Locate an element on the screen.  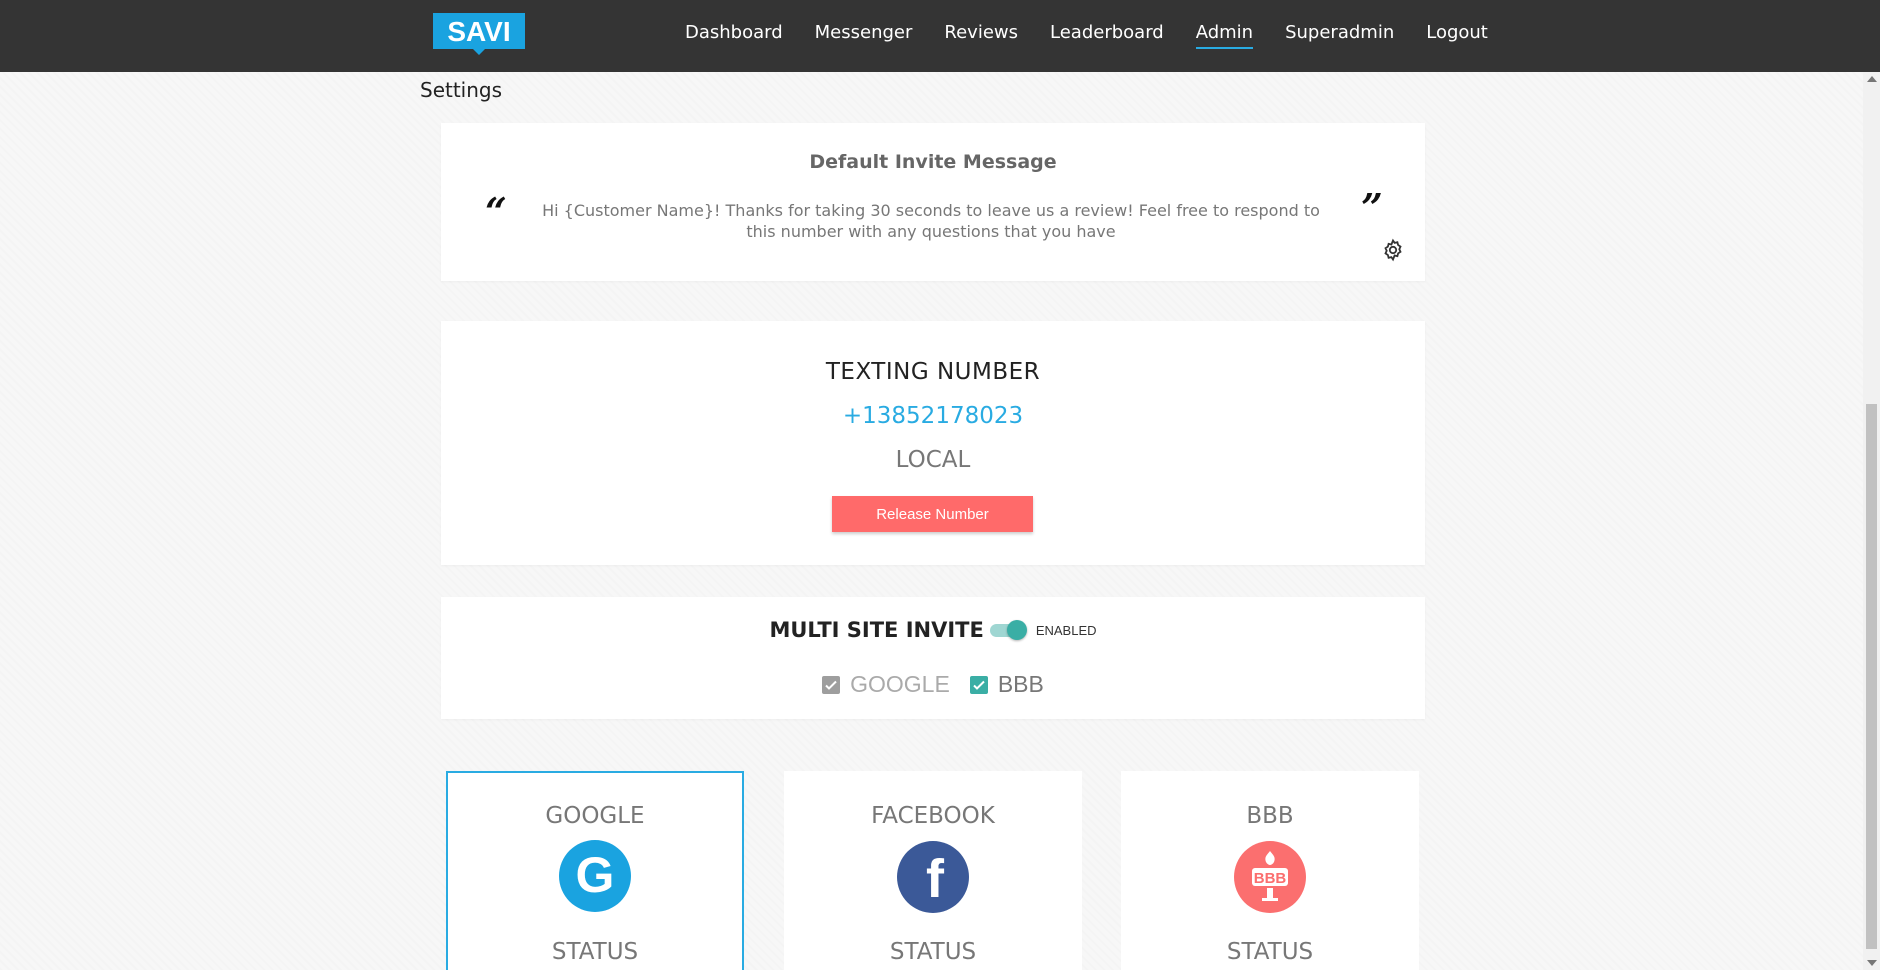
quote-close-icon: ” is located at coordinates (1372, 207).